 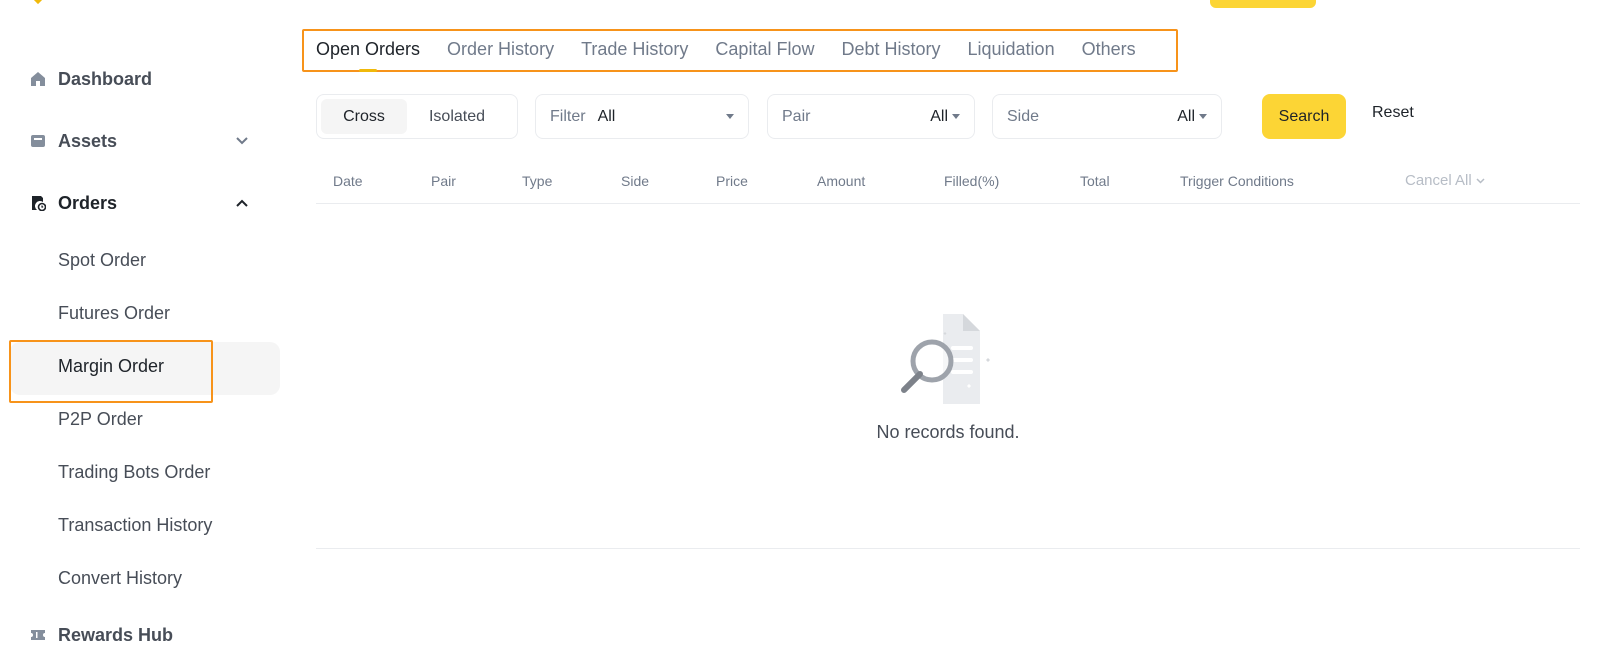 I want to click on column-header-type: Type, so click(x=537, y=181).